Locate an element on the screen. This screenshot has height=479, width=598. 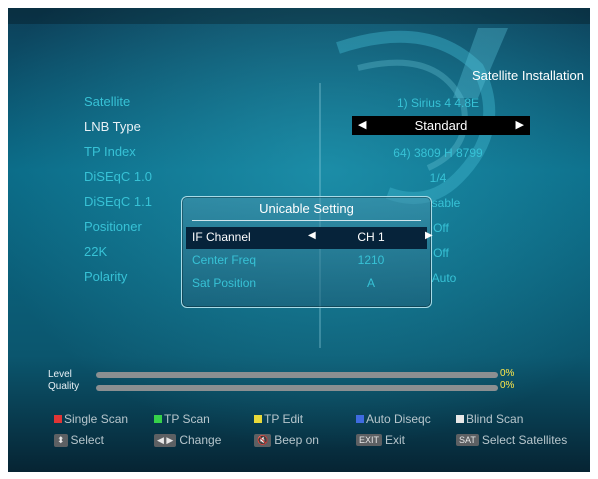
blind-scan-label: Blind Scan is located at coordinates (495, 419).